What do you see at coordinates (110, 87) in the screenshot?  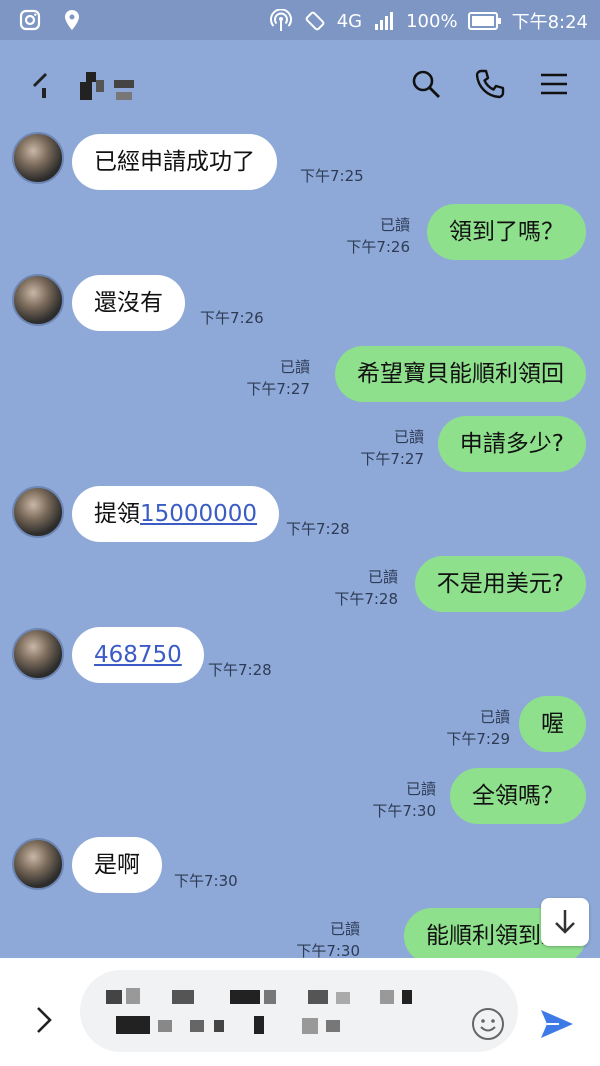 I see `chat-title-redacted` at bounding box center [110, 87].